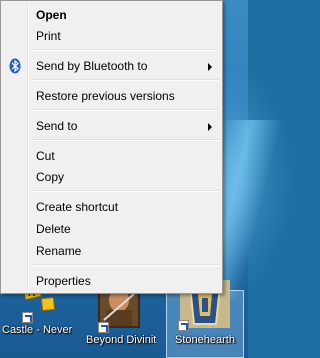 The width and height of the screenshot is (320, 358). Describe the element at coordinates (121, 340) in the screenshot. I see `desktop-icon-caption: Beyond Divinity` at that location.